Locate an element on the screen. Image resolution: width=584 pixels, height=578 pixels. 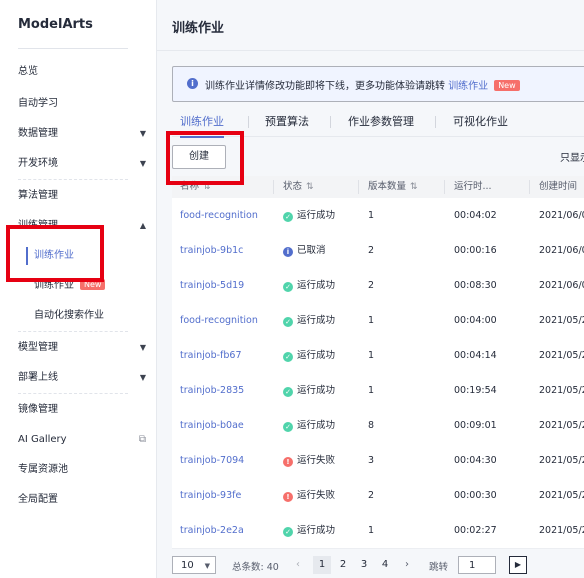
sidebar-item-deployment: 部署上线 ▼ is located at coordinates (82, 378).